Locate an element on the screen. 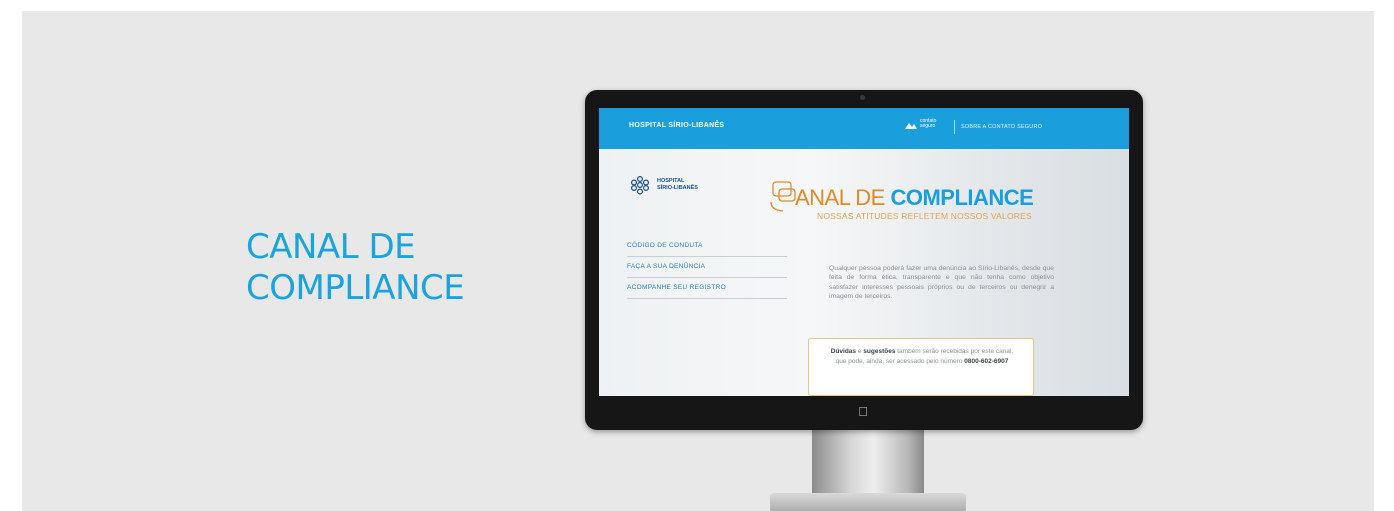 This screenshot has height=511, width=1394. page-heading: CANAL DE COMPLIANCE is located at coordinates (376, 268).